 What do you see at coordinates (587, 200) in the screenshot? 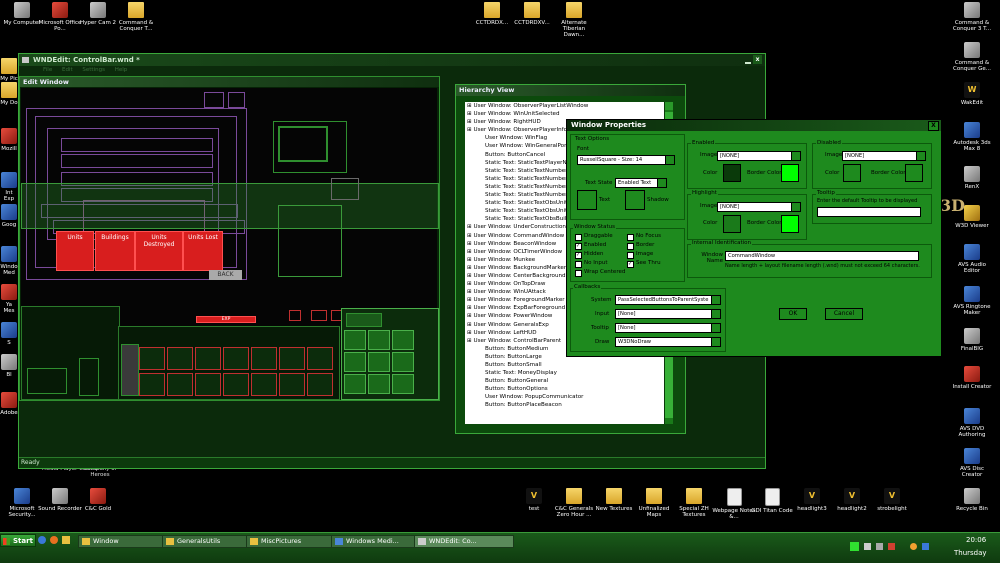
I see `text-color-swatch` at bounding box center [587, 200].